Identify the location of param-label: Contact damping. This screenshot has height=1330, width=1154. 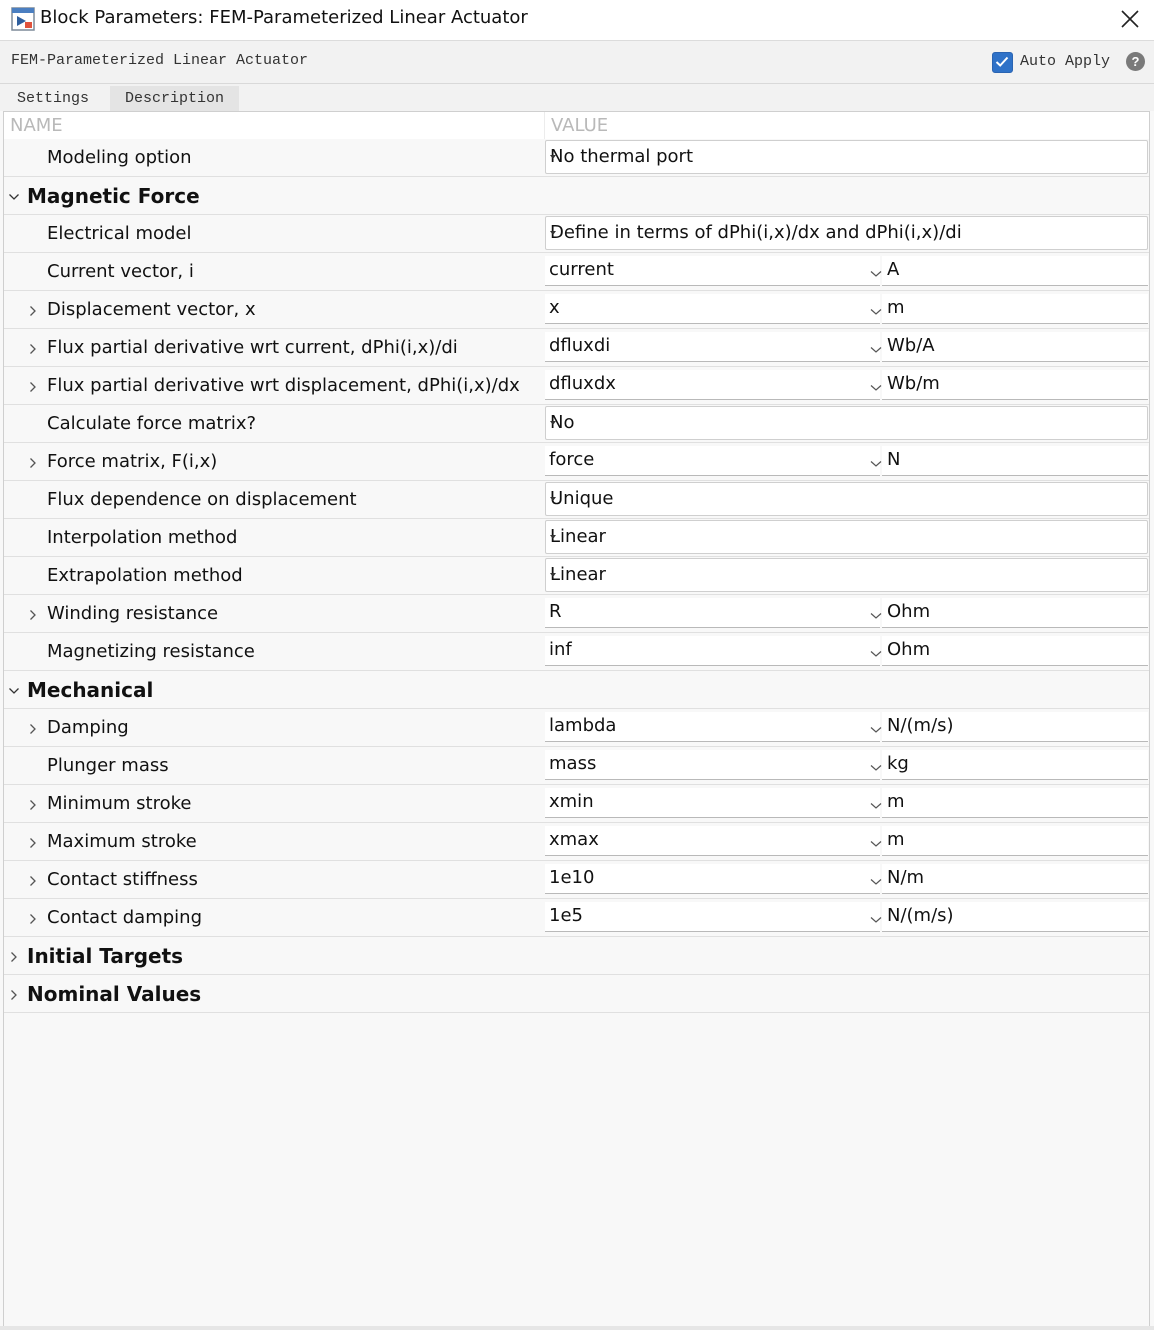
(125, 917).